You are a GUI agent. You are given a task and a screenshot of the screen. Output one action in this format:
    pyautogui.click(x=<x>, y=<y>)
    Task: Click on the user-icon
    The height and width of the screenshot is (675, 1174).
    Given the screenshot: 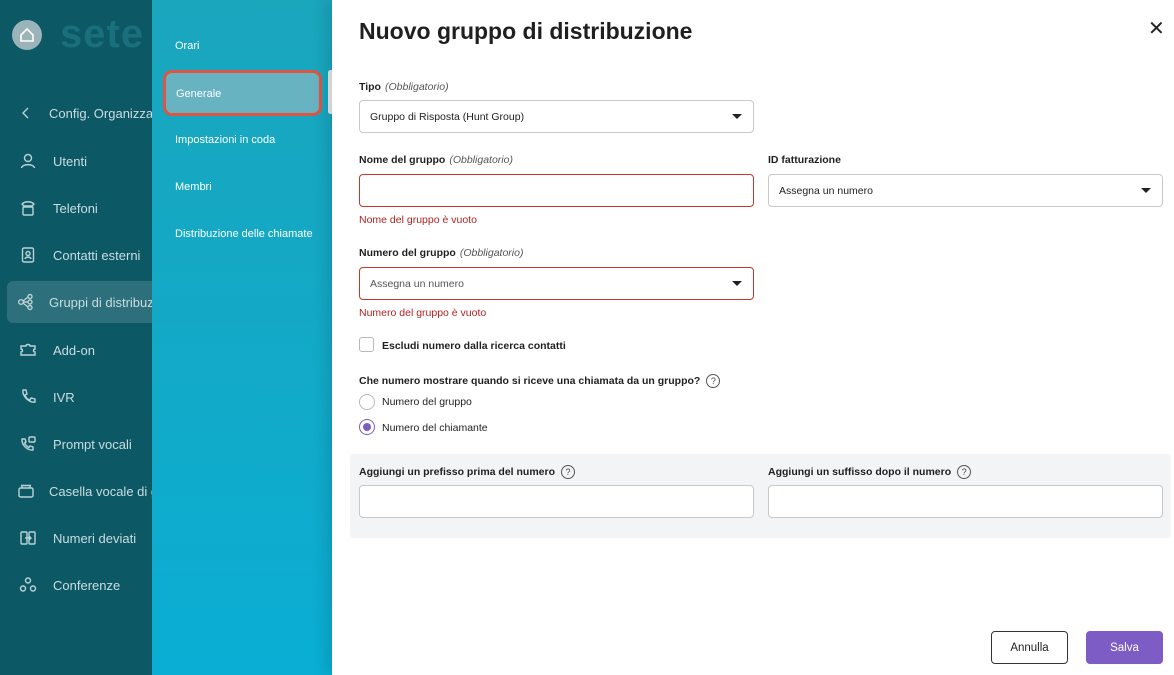 What is the action you would take?
    pyautogui.click(x=28, y=161)
    